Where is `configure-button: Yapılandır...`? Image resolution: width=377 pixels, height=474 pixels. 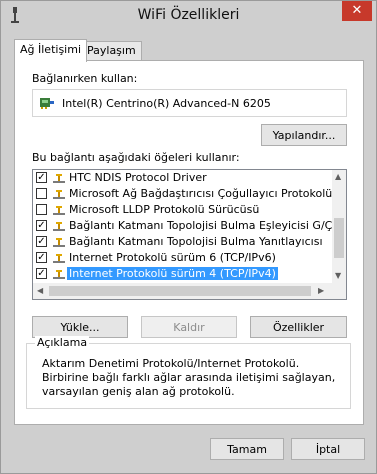 configure-button: Yapılandır... is located at coordinates (304, 135).